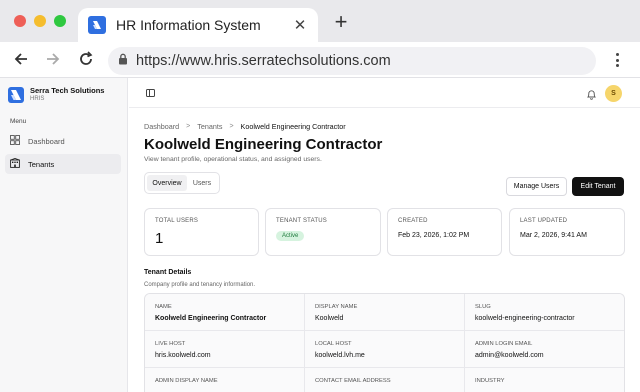 The height and width of the screenshot is (392, 640). What do you see at coordinates (63, 164) in the screenshot?
I see `sidebar-item-tenants: Tenants` at bounding box center [63, 164].